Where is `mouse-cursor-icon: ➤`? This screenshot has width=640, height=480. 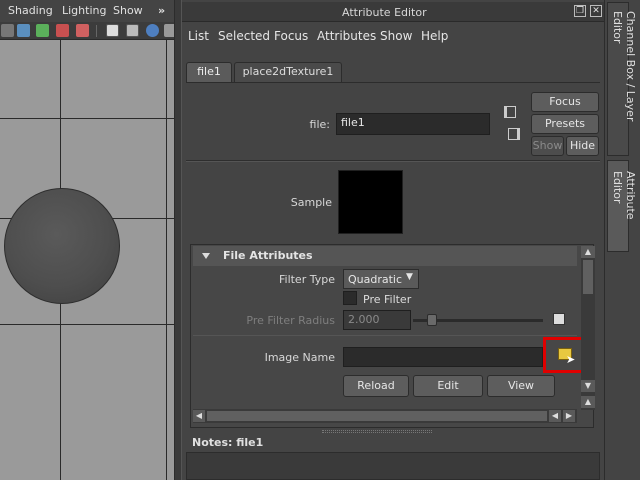 mouse-cursor-icon: ➤ is located at coordinates (571, 359).